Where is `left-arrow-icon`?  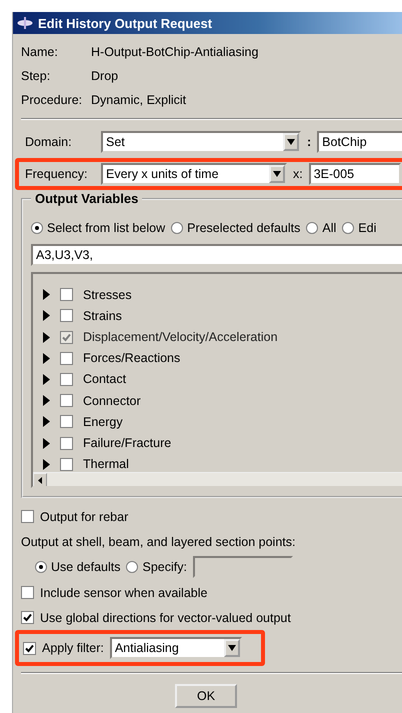 left-arrow-icon is located at coordinates (40, 480).